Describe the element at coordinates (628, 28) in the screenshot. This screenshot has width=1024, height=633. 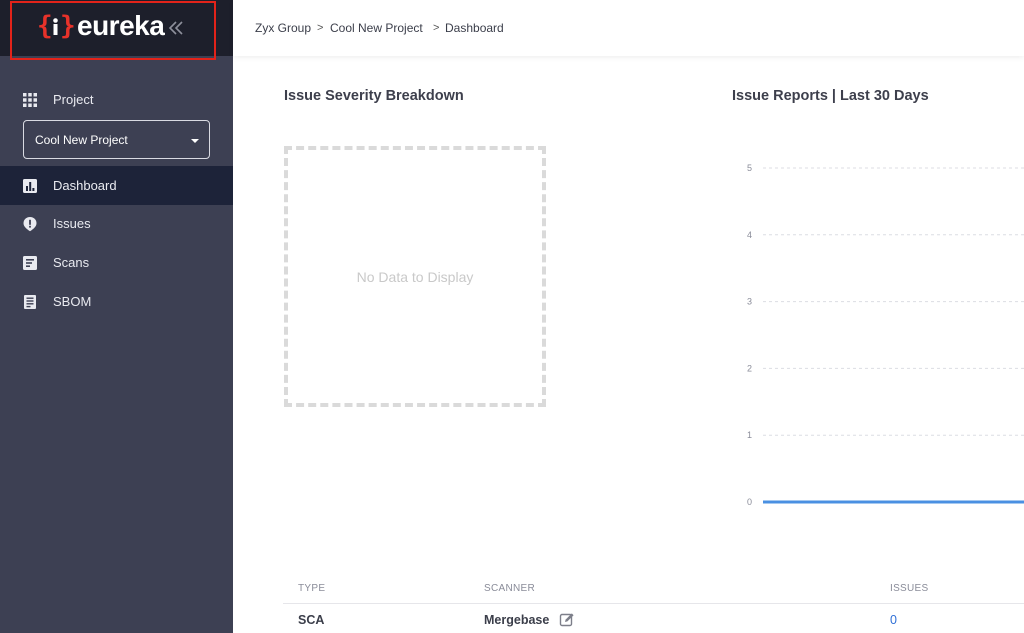
I see `breadcrumb: Zyx Group > Cool New Project > Dashboard` at that location.